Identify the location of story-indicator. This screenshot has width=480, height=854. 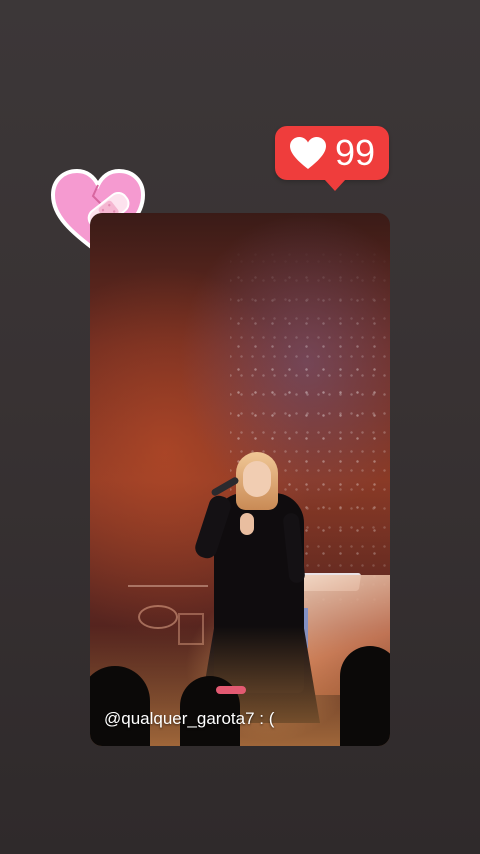
(231, 690).